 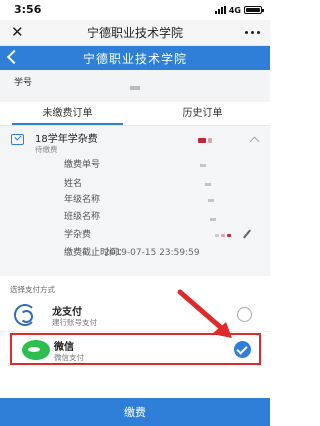 What do you see at coordinates (82, 217) in the screenshot?
I see `class-label: 班级名称` at bounding box center [82, 217].